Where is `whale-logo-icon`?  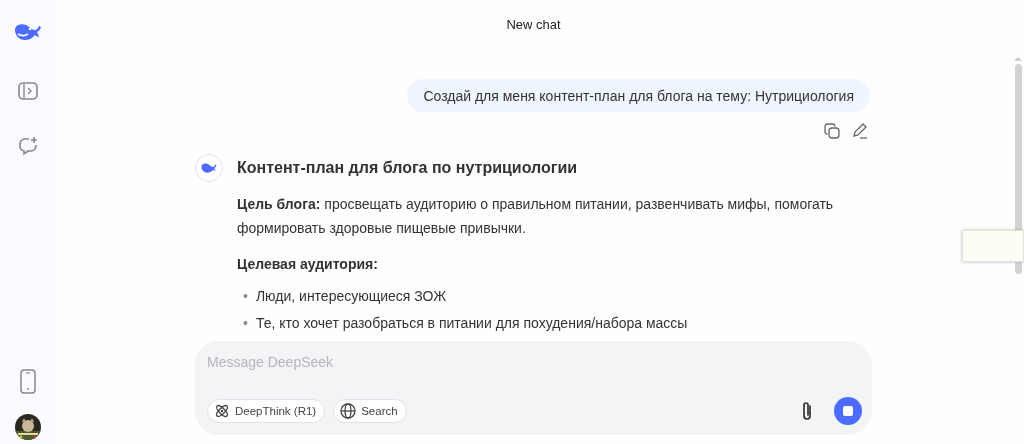
whale-logo-icon is located at coordinates (209, 168).